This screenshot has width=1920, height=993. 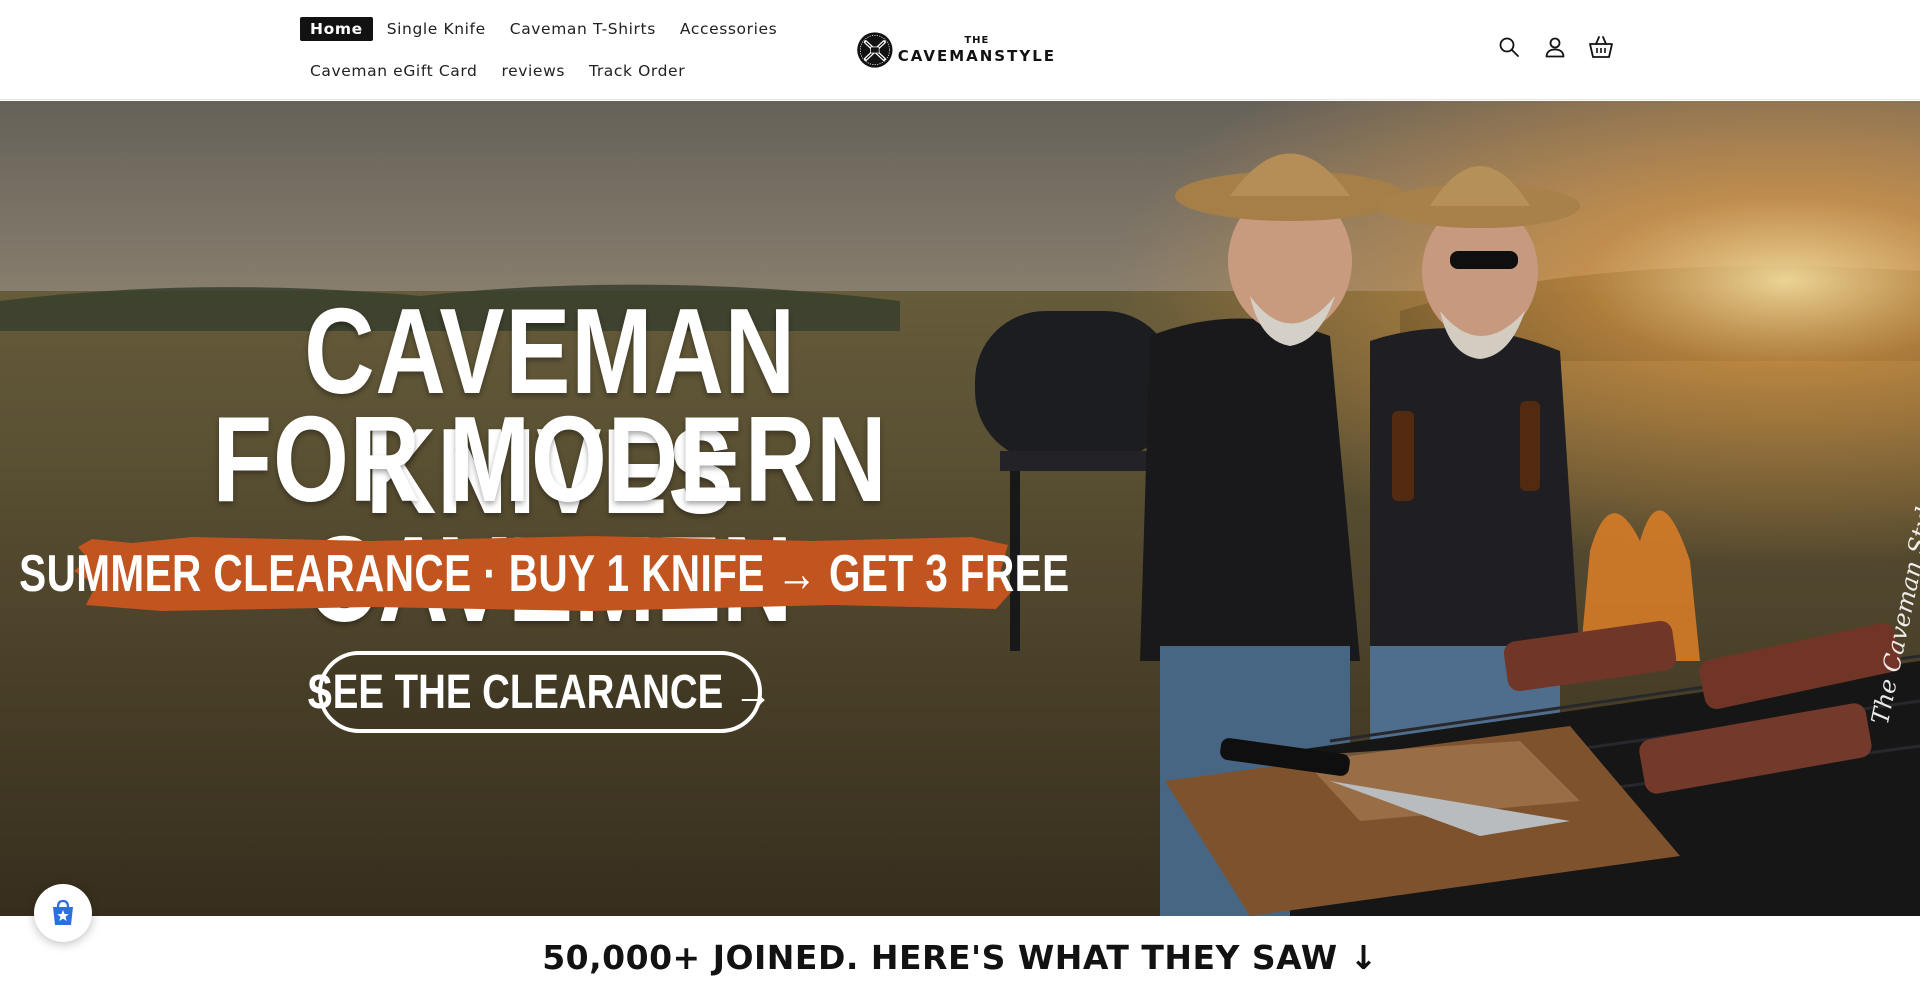 What do you see at coordinates (393, 71) in the screenshot?
I see `nav-egift-card: Caveman eGift Card` at bounding box center [393, 71].